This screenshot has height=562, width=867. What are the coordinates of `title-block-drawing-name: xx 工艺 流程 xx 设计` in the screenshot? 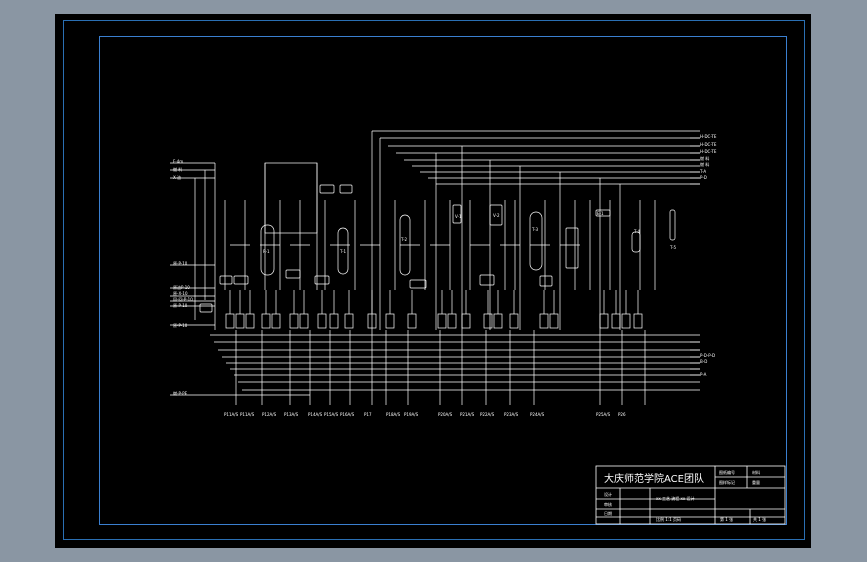 It's located at (675, 498).